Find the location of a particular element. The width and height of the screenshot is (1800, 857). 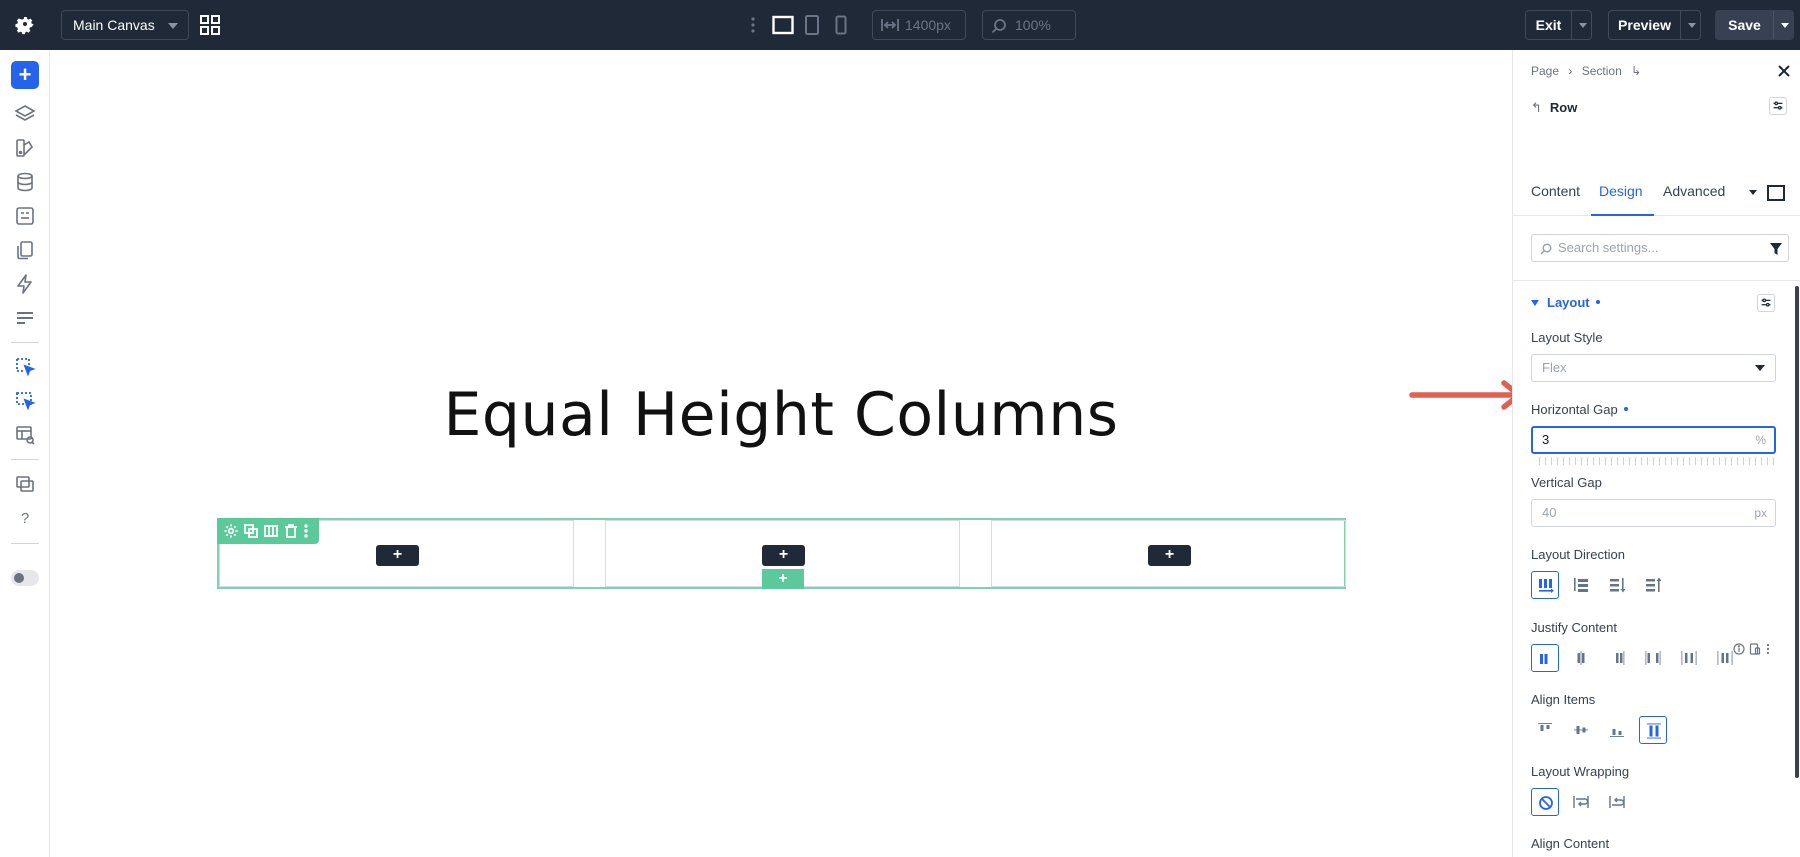

horizontal-gap-label-text: Horizontal Gap is located at coordinates (1574, 409).